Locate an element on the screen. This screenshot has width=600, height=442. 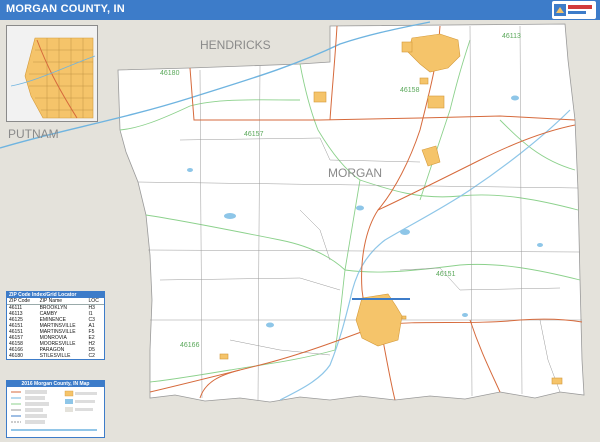
zip-loc-cell: C2 is located at coordinates (91, 356).